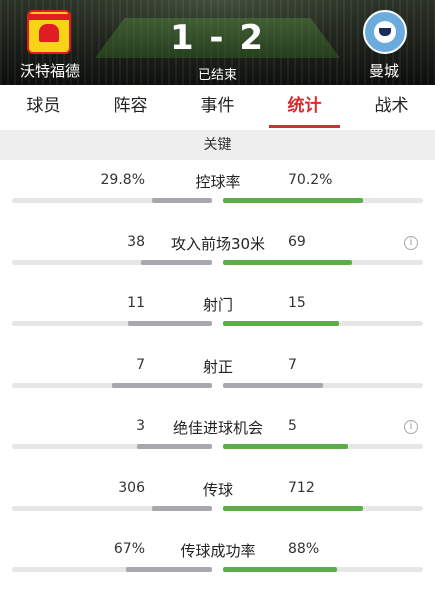  I want to click on away-team-logo, so click(385, 32).